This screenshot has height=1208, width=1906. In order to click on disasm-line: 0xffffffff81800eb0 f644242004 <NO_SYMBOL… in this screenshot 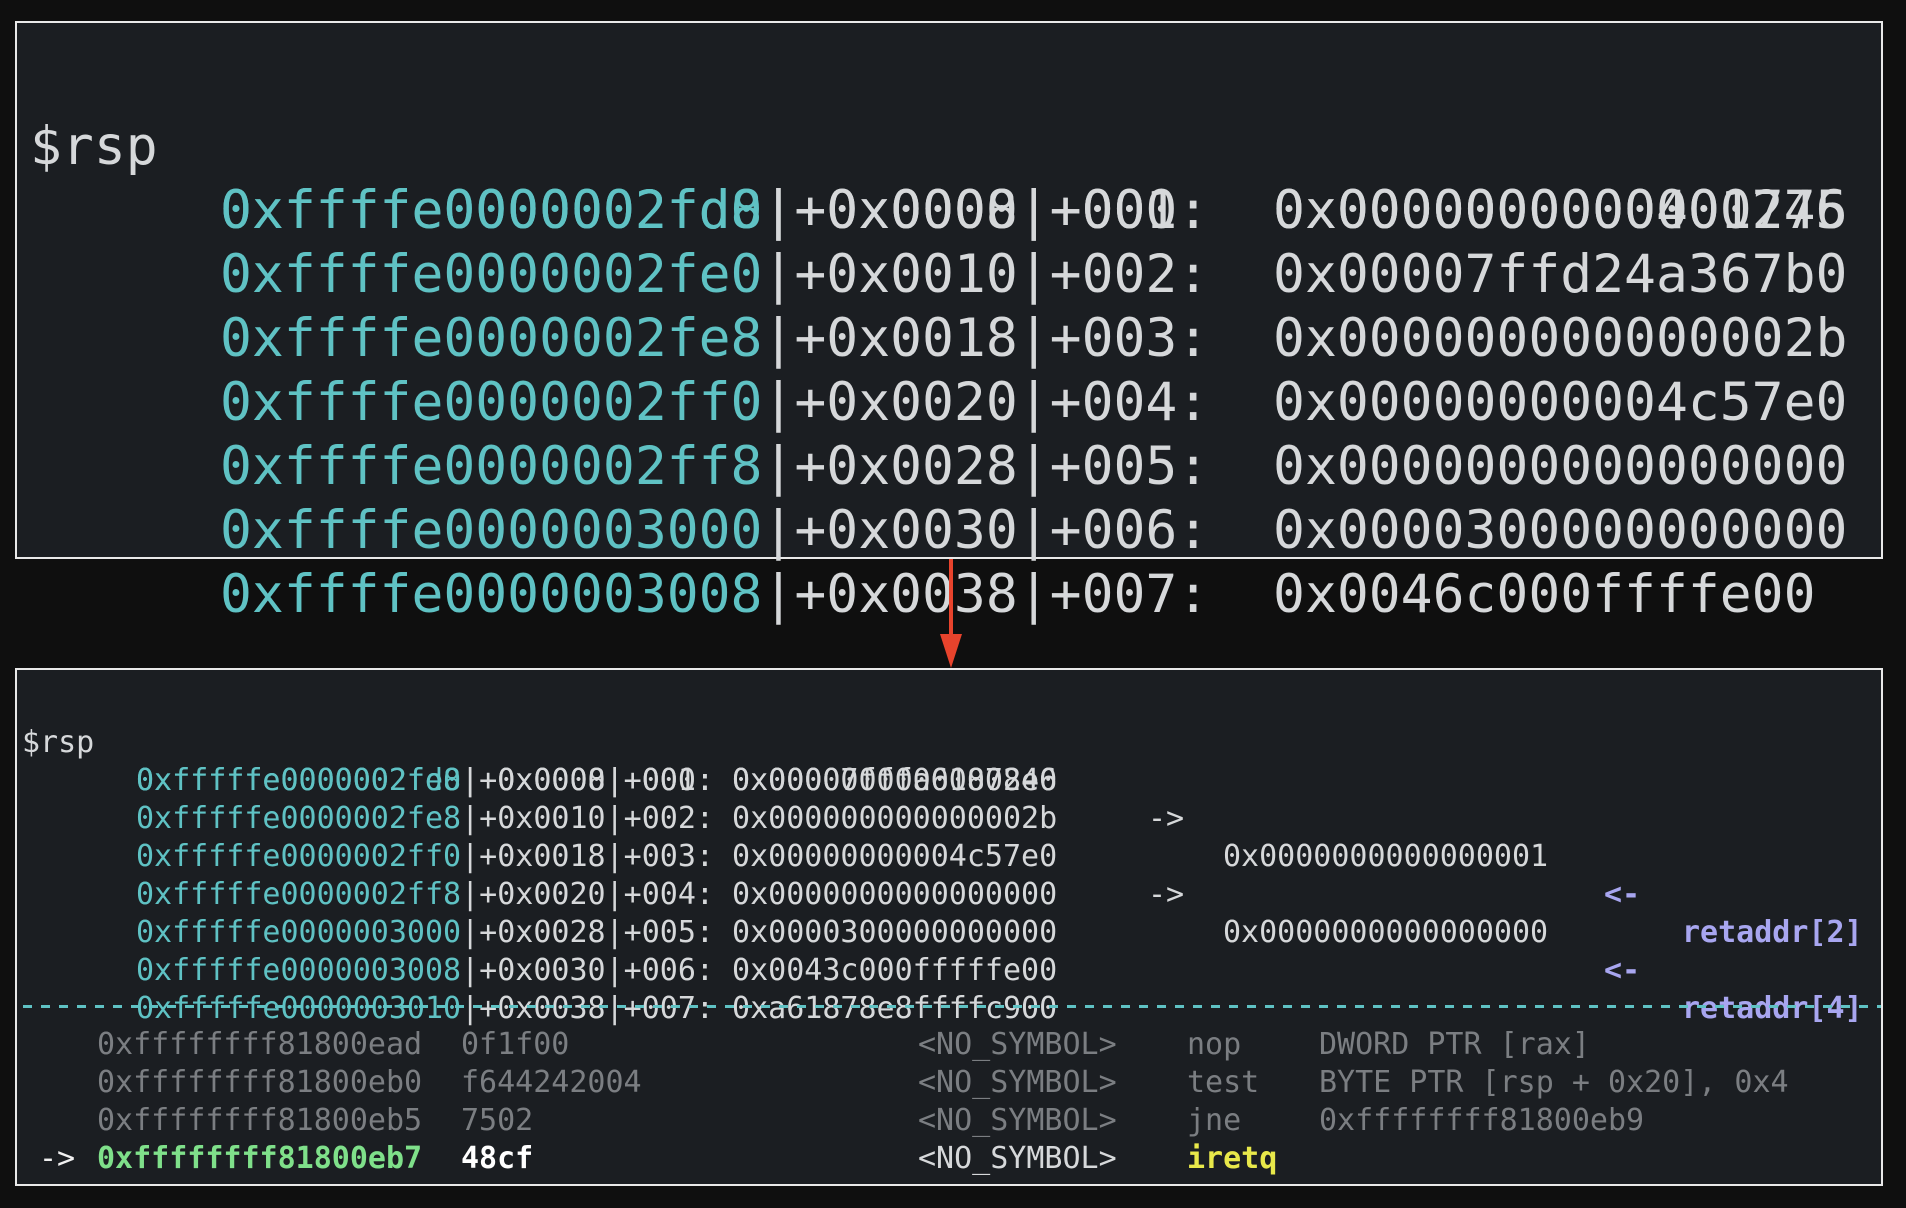, I will do `click(949, 1083)`.